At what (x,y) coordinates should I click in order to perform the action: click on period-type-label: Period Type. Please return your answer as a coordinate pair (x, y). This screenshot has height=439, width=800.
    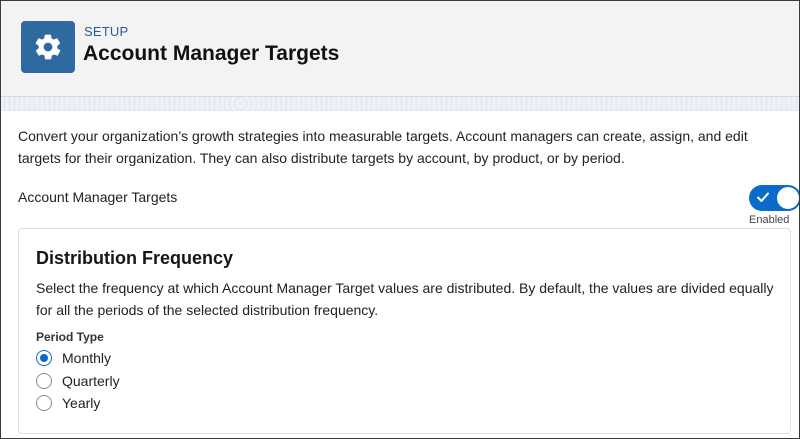
    Looking at the image, I should click on (70, 337).